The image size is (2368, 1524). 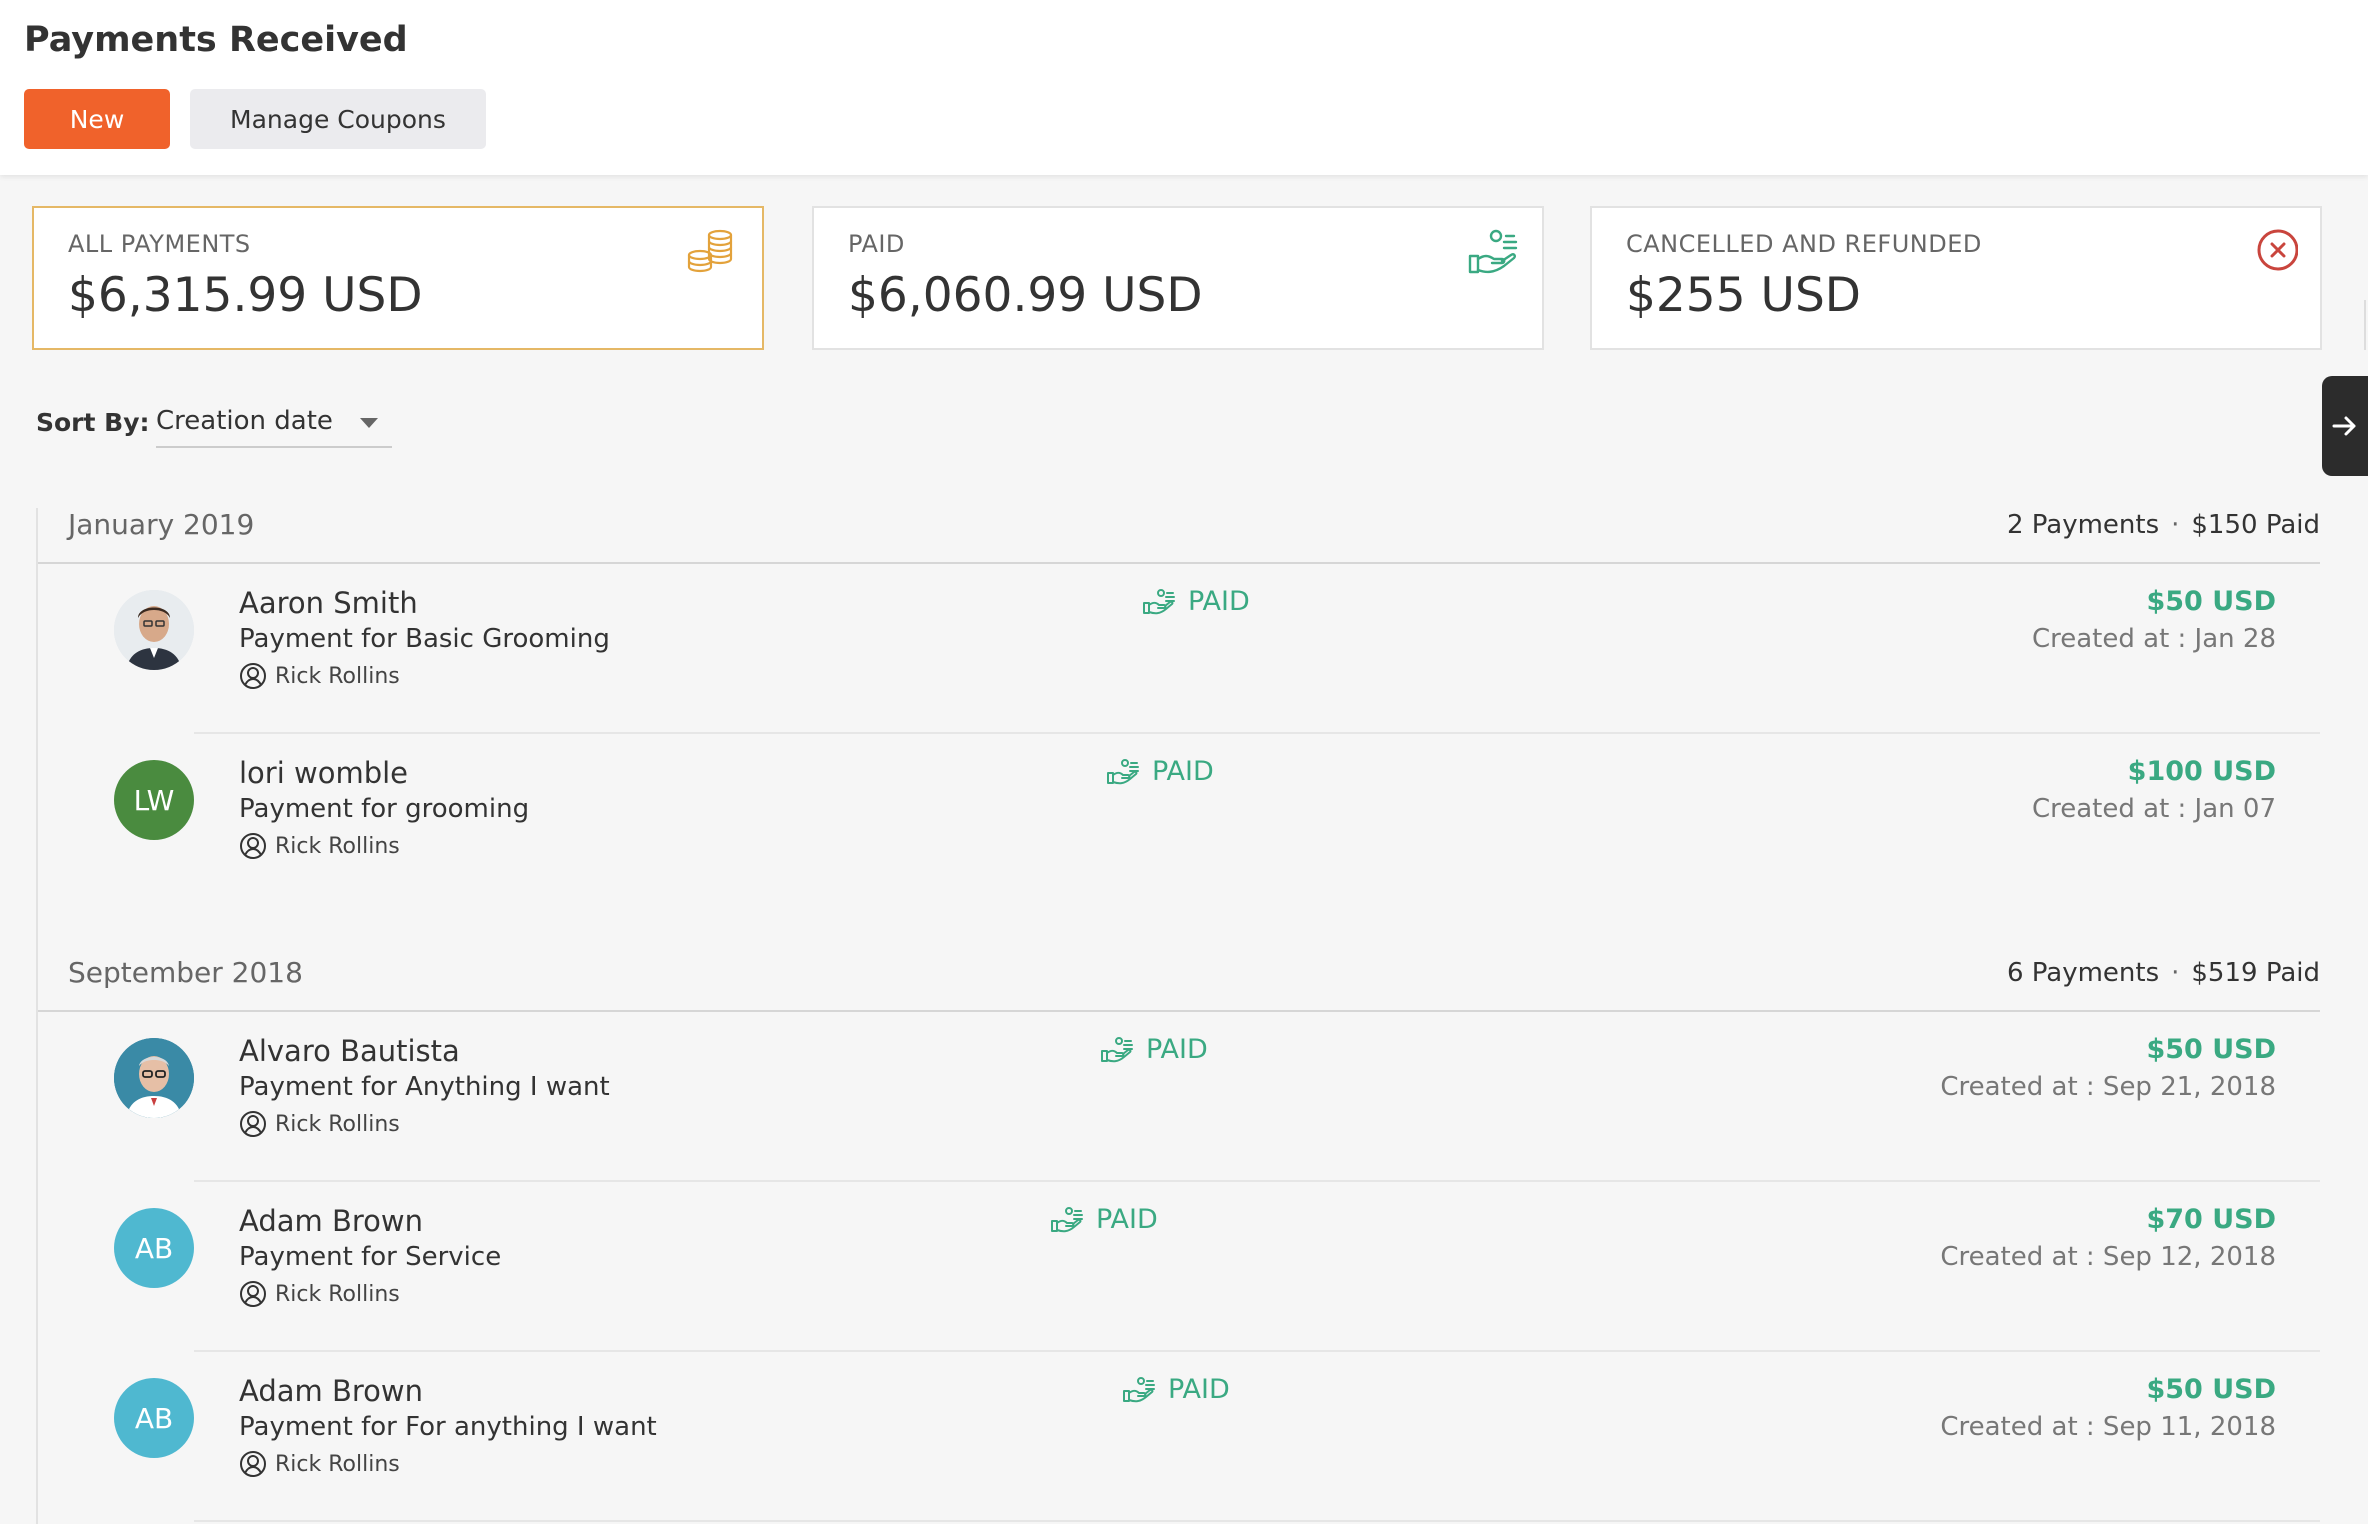 What do you see at coordinates (154, 800) in the screenshot?
I see `avatar: LW` at bounding box center [154, 800].